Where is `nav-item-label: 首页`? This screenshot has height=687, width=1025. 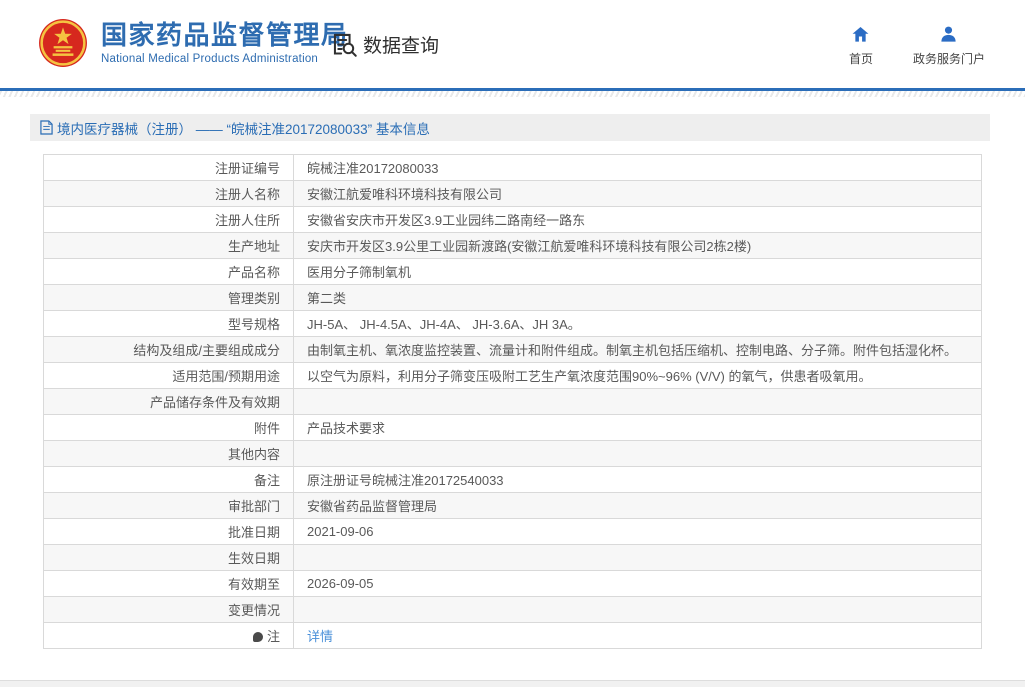
nav-item-label: 首页 is located at coordinates (860, 59).